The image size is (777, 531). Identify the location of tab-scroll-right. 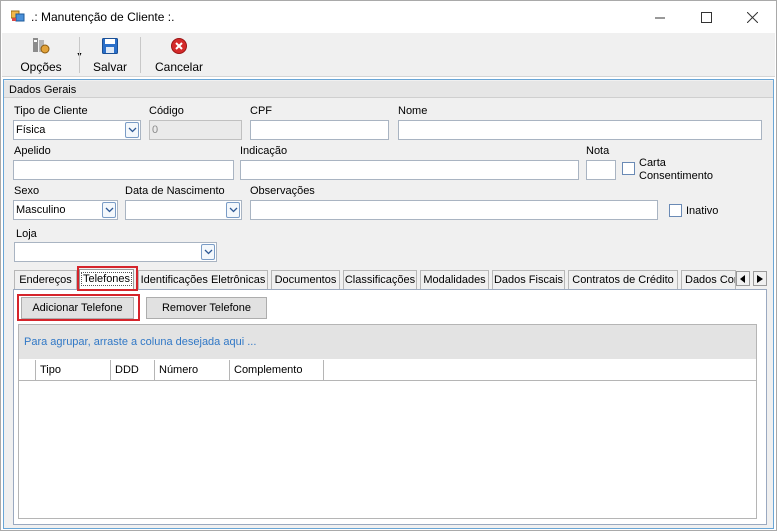
(760, 278).